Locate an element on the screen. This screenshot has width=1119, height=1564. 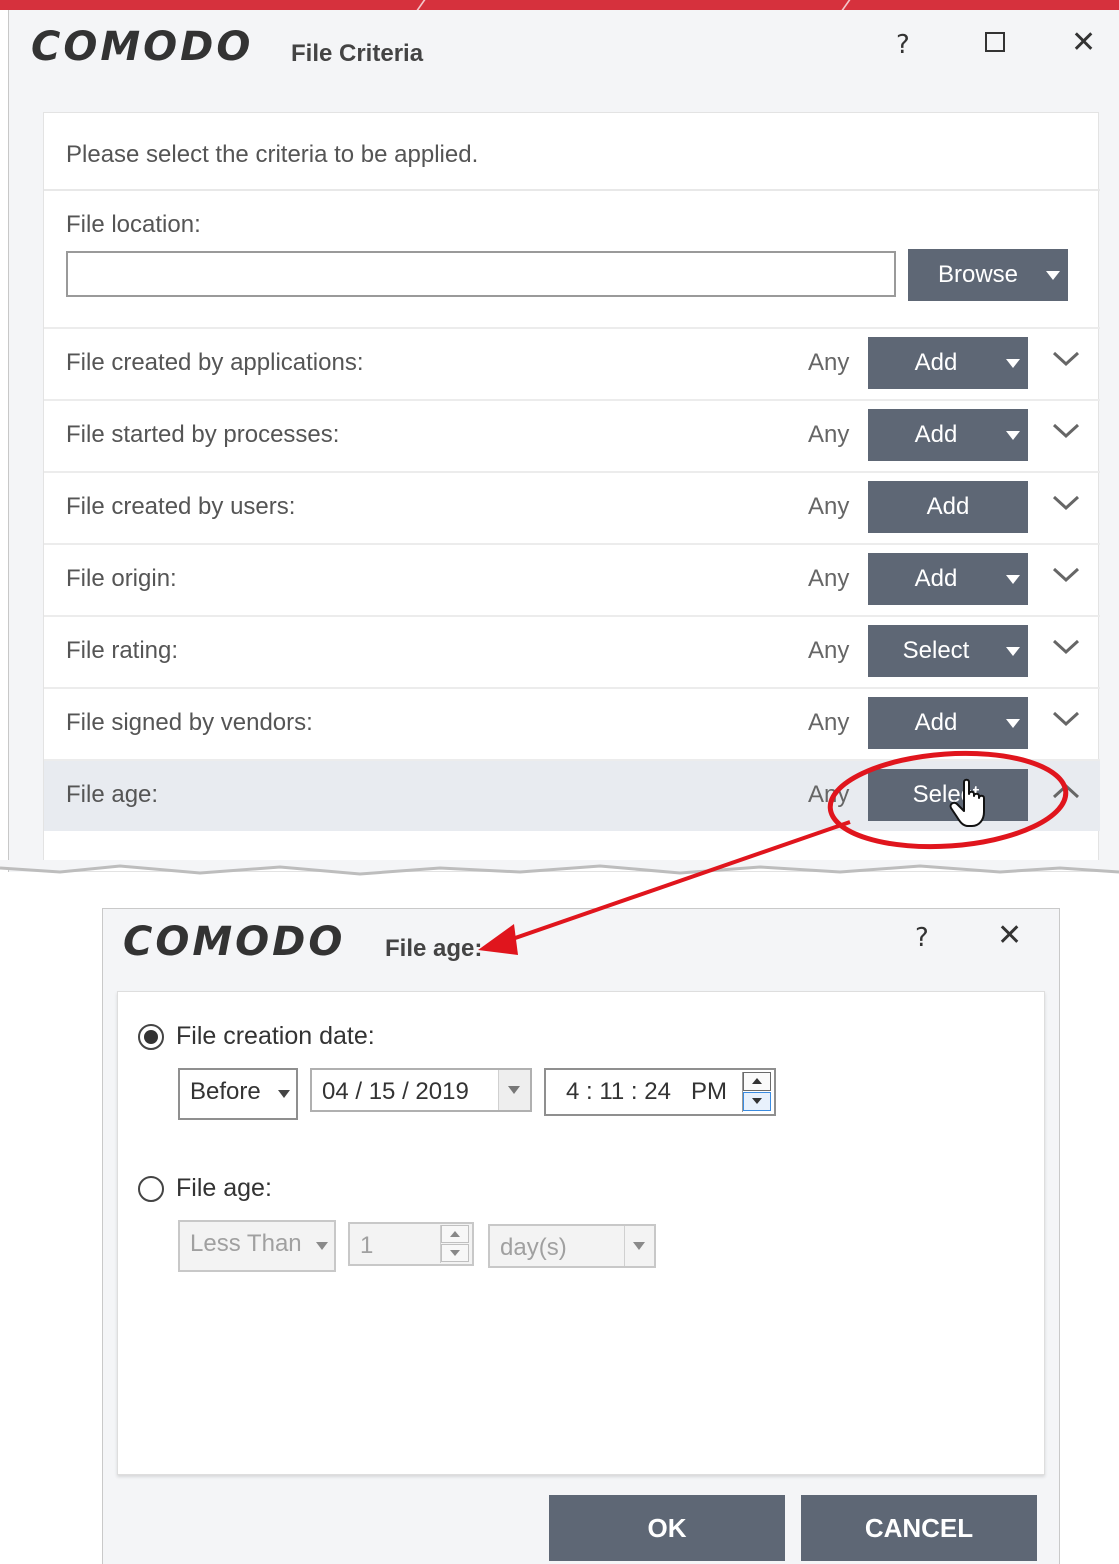
file-location-label: File location: is located at coordinates (133, 224).